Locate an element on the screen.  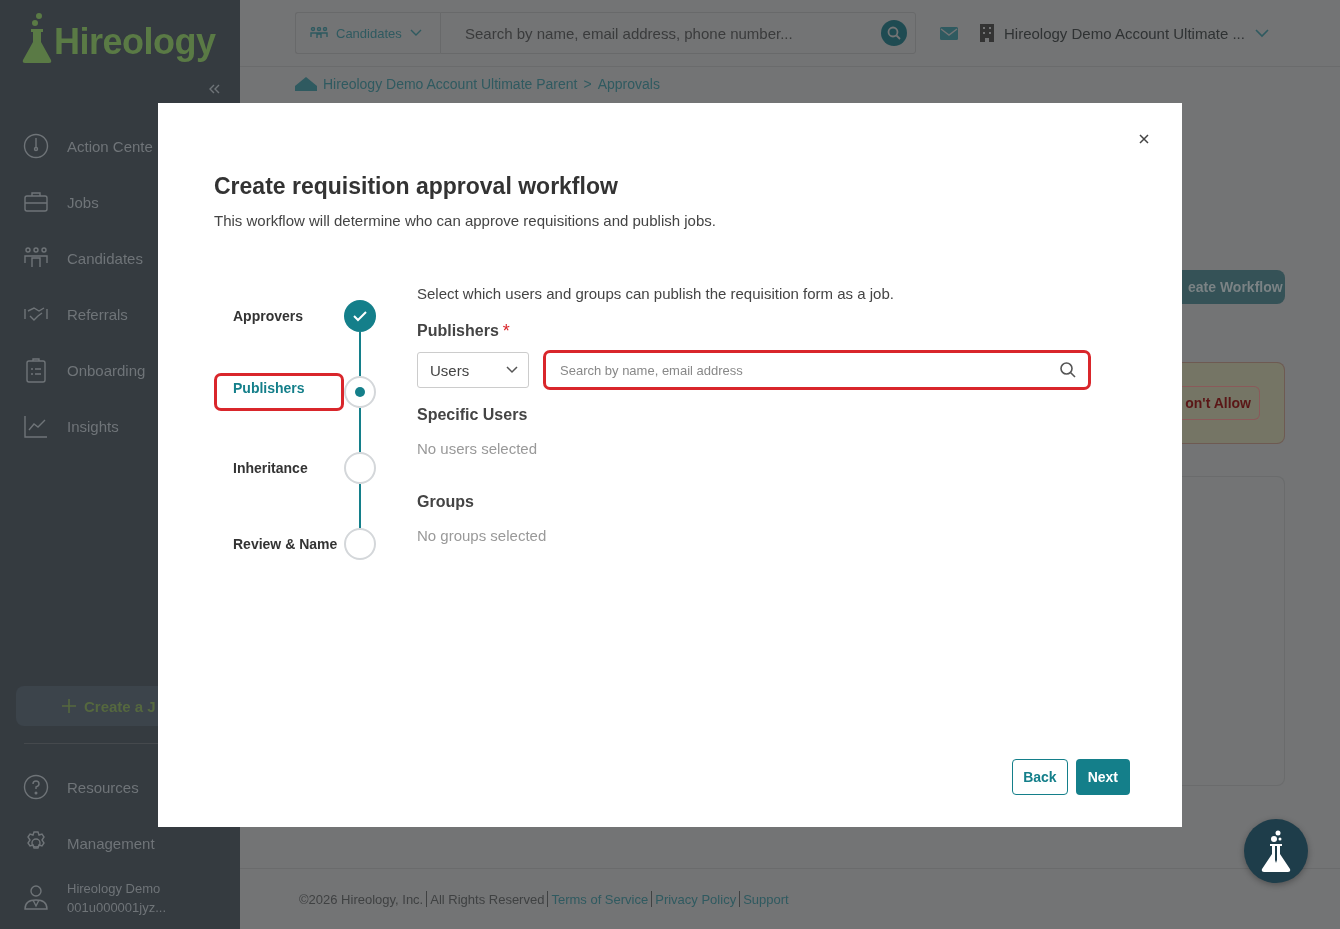
flask-icon is located at coordinates (1276, 851).